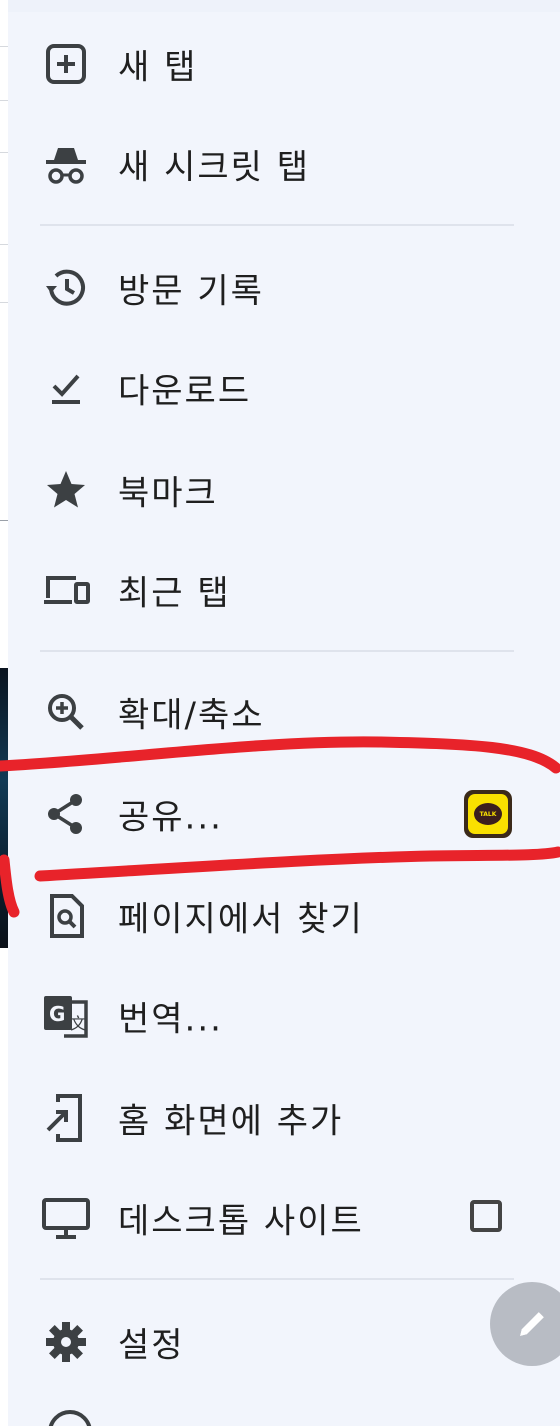 This screenshot has width=560, height=1426. What do you see at coordinates (191, 715) in the screenshot?
I see `menu-item-label: 확대/축소` at bounding box center [191, 715].